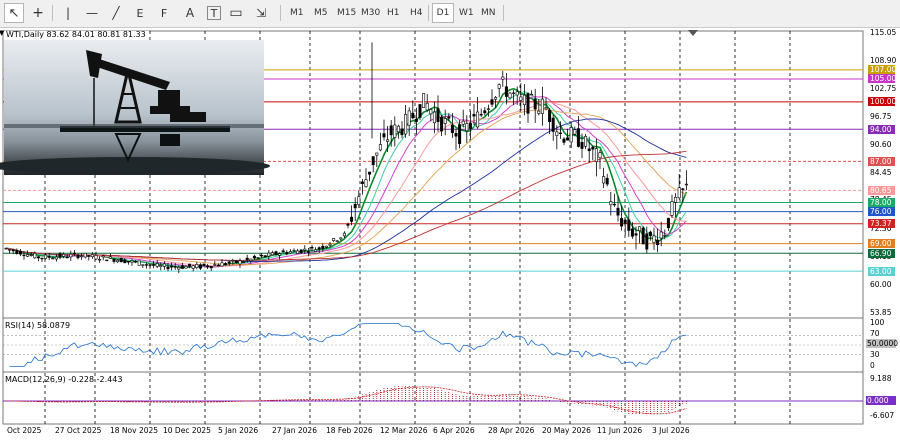 This screenshot has width=900, height=441. I want to click on timeframe-h1: H1, so click(393, 13).